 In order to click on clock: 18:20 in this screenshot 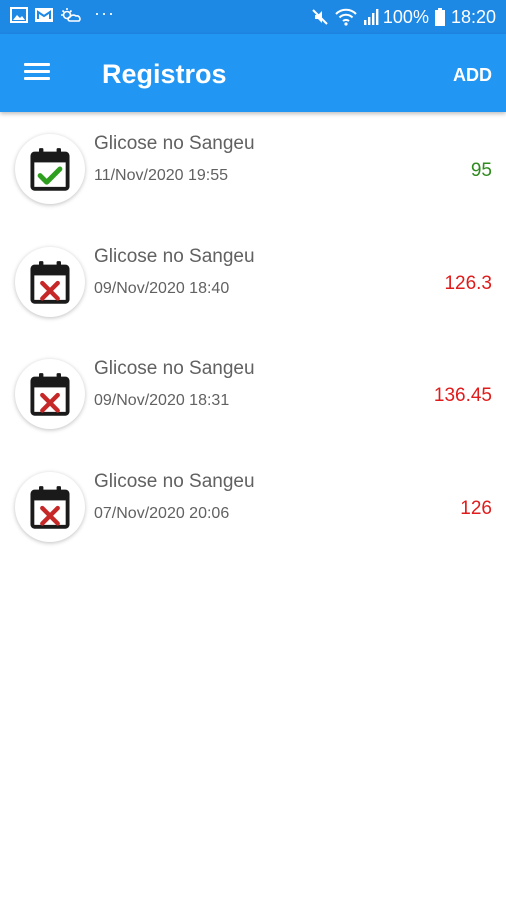, I will do `click(473, 17)`.